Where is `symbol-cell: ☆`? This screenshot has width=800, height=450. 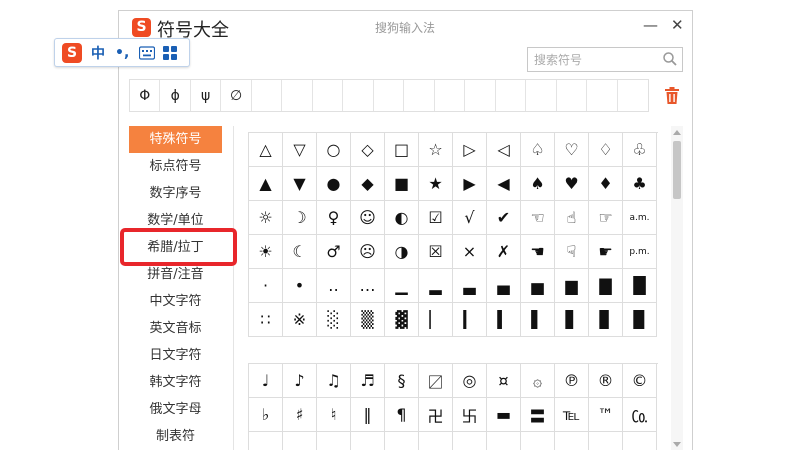 symbol-cell: ☆ is located at coordinates (436, 150).